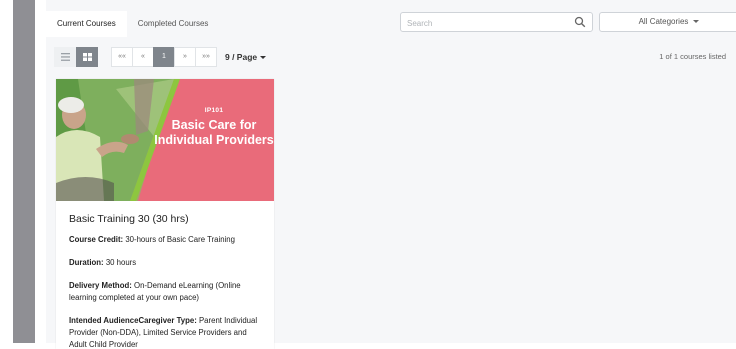 The height and width of the screenshot is (349, 736). Describe the element at coordinates (696, 22) in the screenshot. I see `chevron-down-icon` at that location.